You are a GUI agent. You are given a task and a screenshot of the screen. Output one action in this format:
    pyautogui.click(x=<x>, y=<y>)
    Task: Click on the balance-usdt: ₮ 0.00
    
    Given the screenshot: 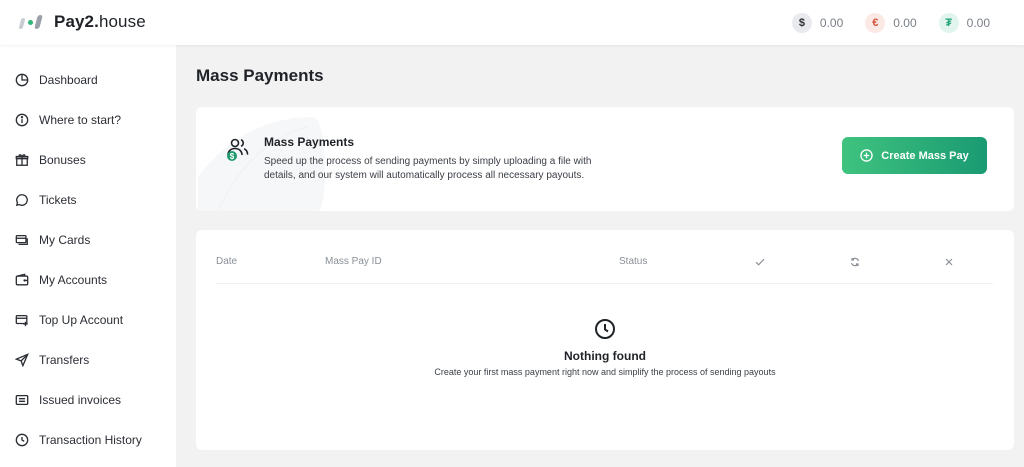 What is the action you would take?
    pyautogui.click(x=964, y=23)
    